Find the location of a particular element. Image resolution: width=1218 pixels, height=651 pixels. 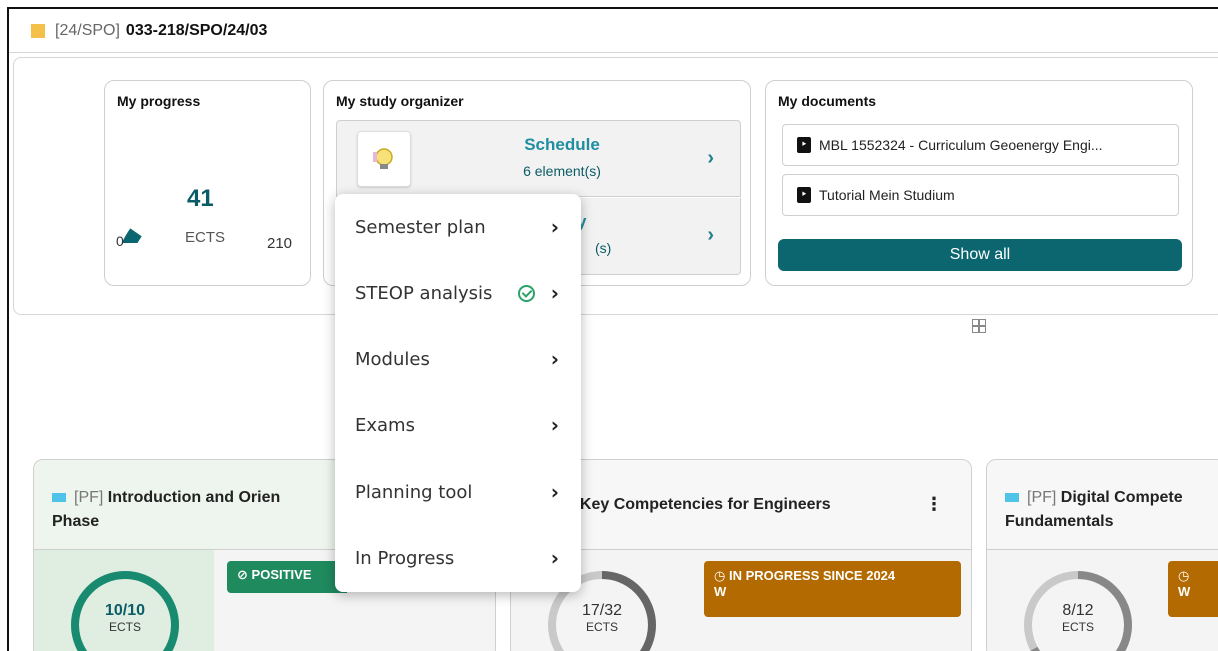

module-ects-value: 8/12 is located at coordinates (1078, 610).